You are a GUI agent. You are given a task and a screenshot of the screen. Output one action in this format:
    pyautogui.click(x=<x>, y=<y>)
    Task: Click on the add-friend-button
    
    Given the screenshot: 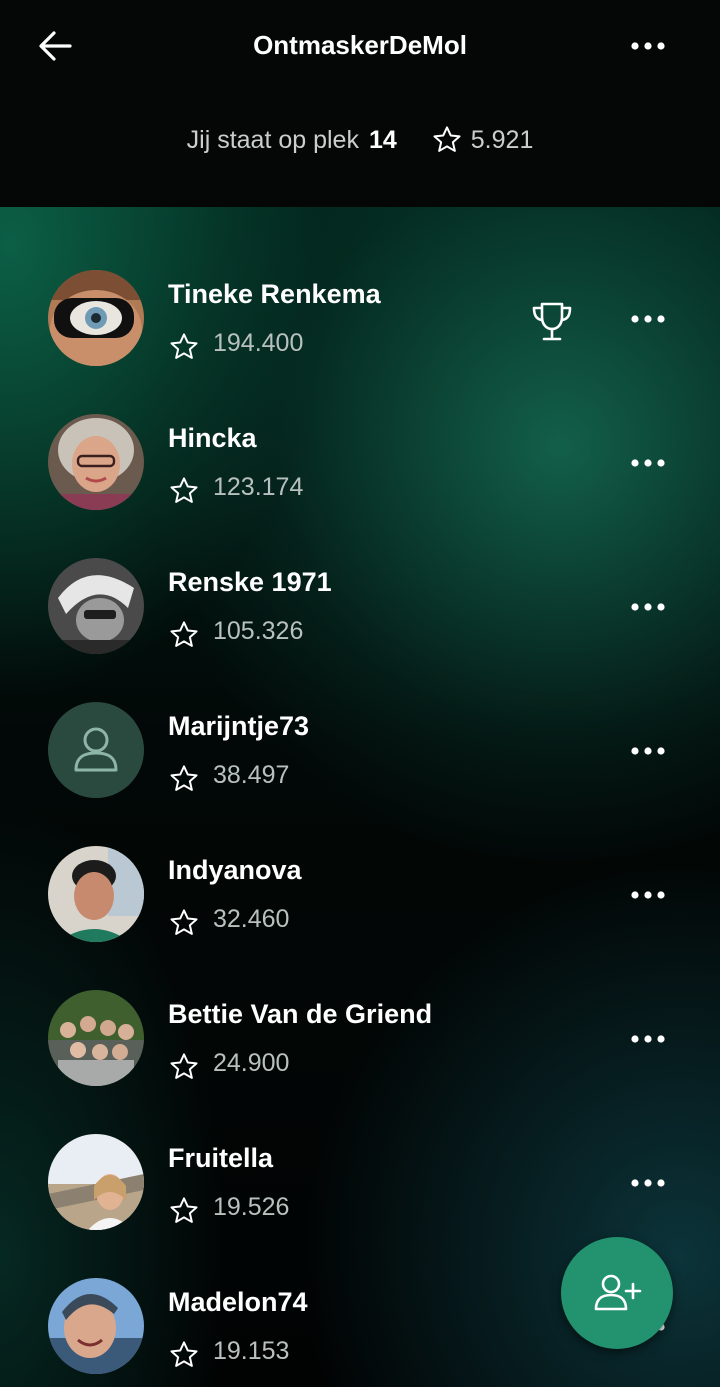 What is the action you would take?
    pyautogui.click(x=617, y=1293)
    